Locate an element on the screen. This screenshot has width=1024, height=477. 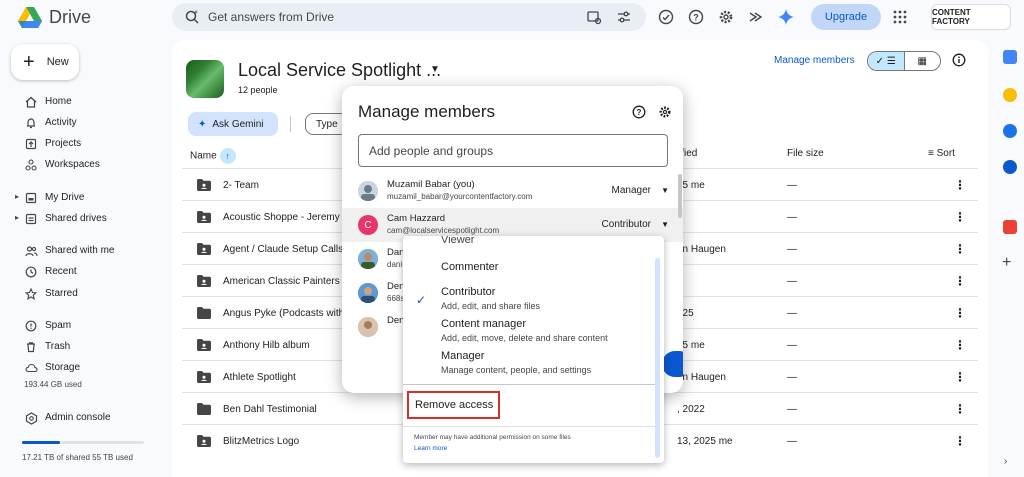
menu-item-contributor: Contributor is located at coordinates (468, 292).